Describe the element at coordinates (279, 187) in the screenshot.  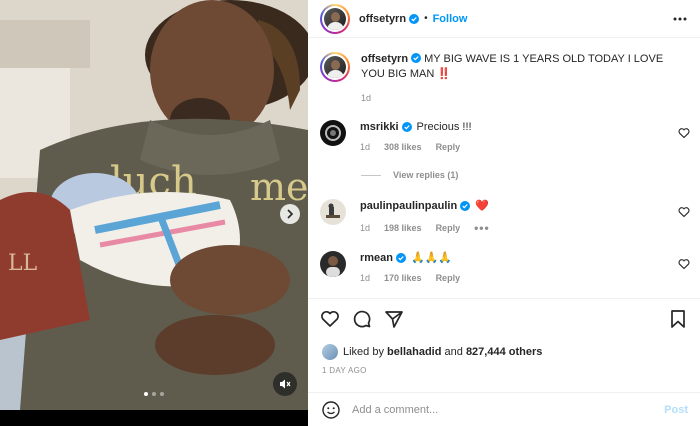
I see `svg-text: me` at that location.